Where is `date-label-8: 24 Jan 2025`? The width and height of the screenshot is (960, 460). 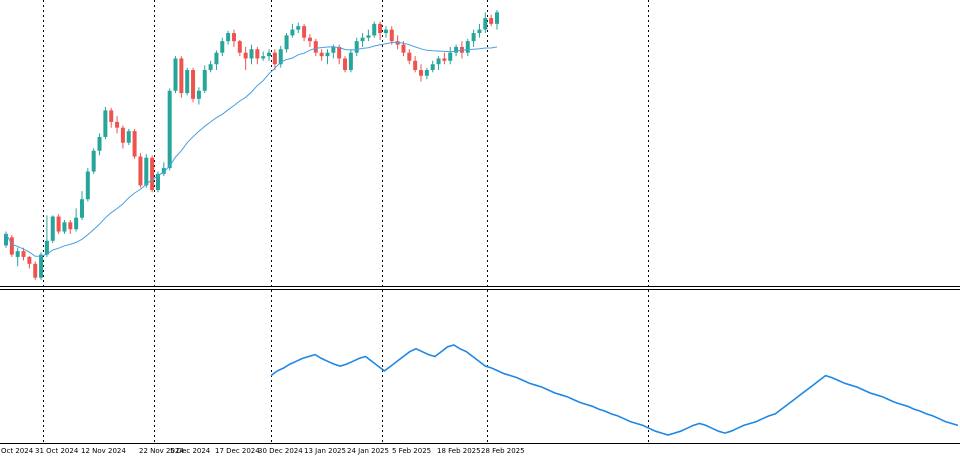
date-label-8: 24 Jan 2025 is located at coordinates (368, 451).